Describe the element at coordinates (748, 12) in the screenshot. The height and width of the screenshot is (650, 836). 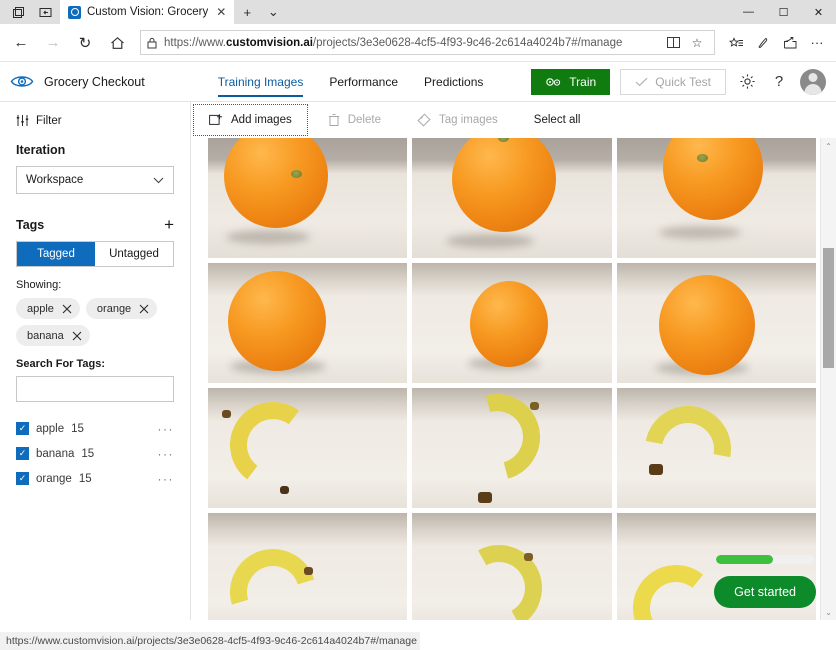
I see `minimize-button: —` at that location.